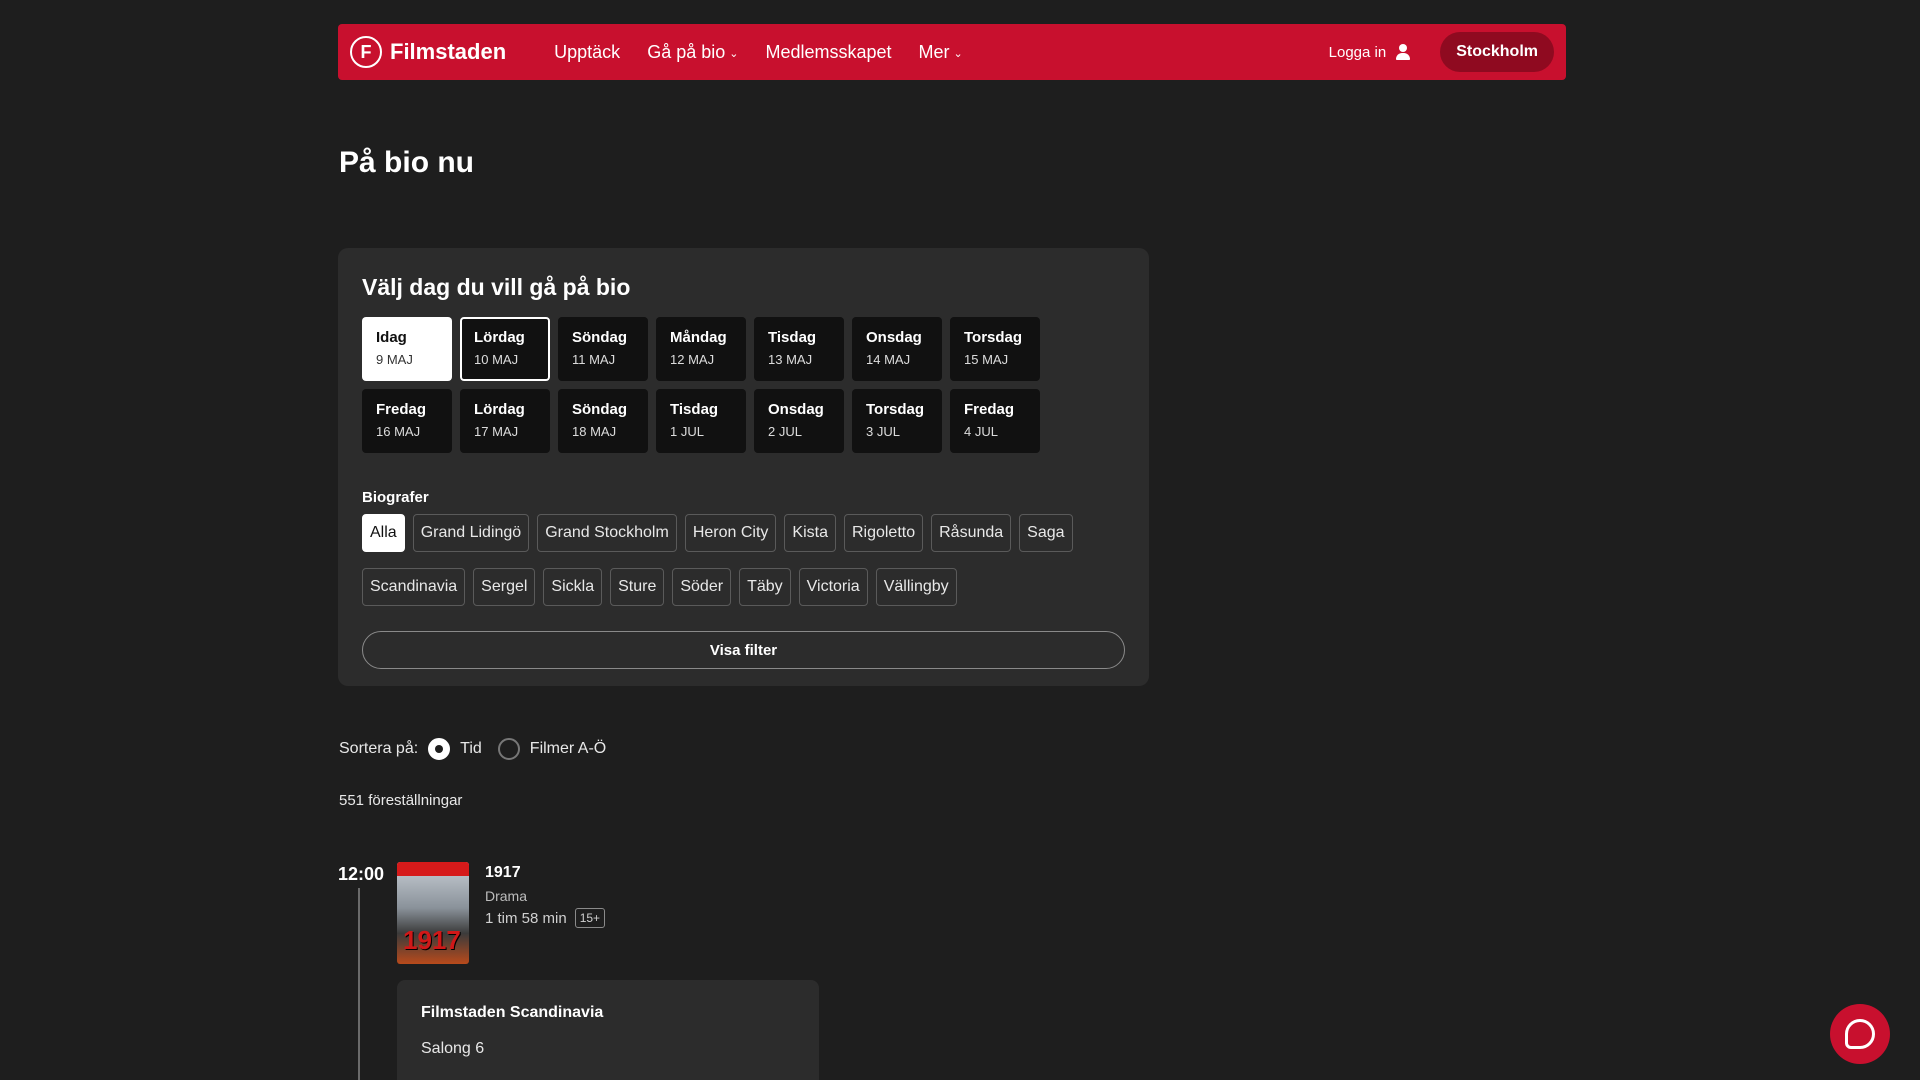 The width and height of the screenshot is (1920, 1080). I want to click on day-date: 15 MAJ, so click(986, 359).